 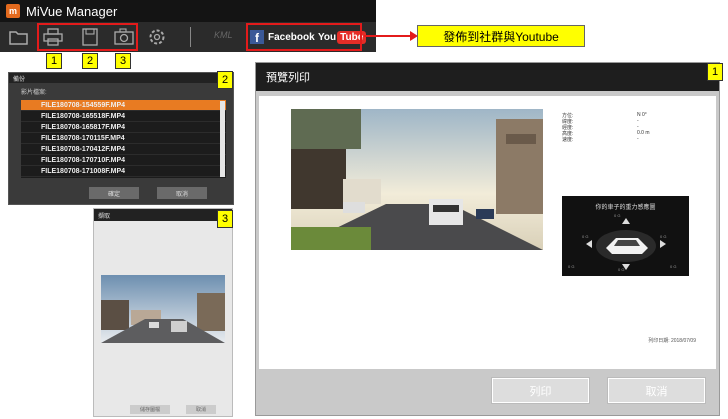 What do you see at coordinates (487, 77) in the screenshot?
I see `print-dialog-title: 預覽列印` at bounding box center [487, 77].